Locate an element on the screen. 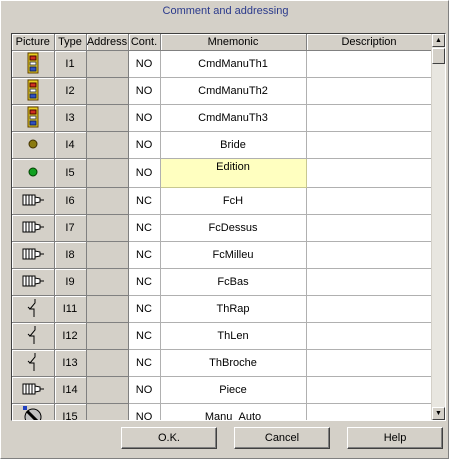 This screenshot has width=449, height=459. table-row: I3 NO CmdManuTh3 is located at coordinates (222, 118).